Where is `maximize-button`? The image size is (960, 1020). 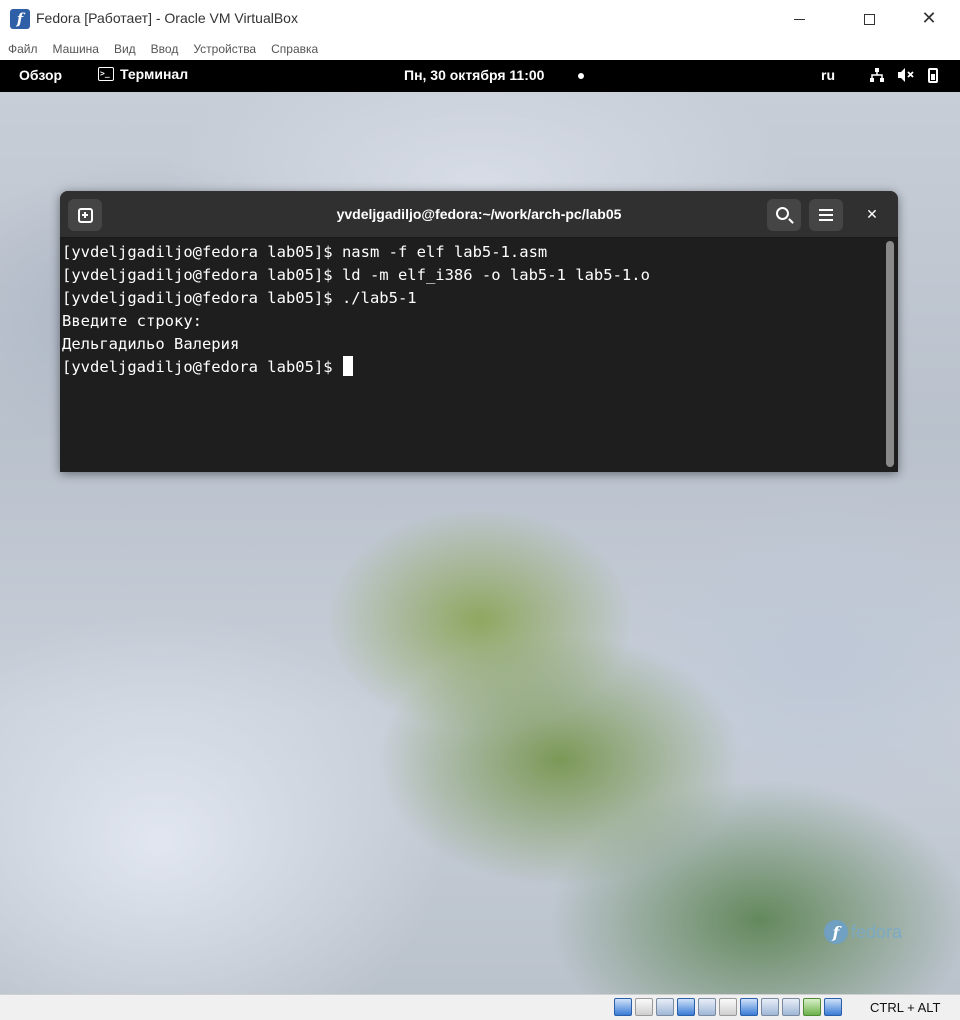
maximize-button is located at coordinates (869, 19).